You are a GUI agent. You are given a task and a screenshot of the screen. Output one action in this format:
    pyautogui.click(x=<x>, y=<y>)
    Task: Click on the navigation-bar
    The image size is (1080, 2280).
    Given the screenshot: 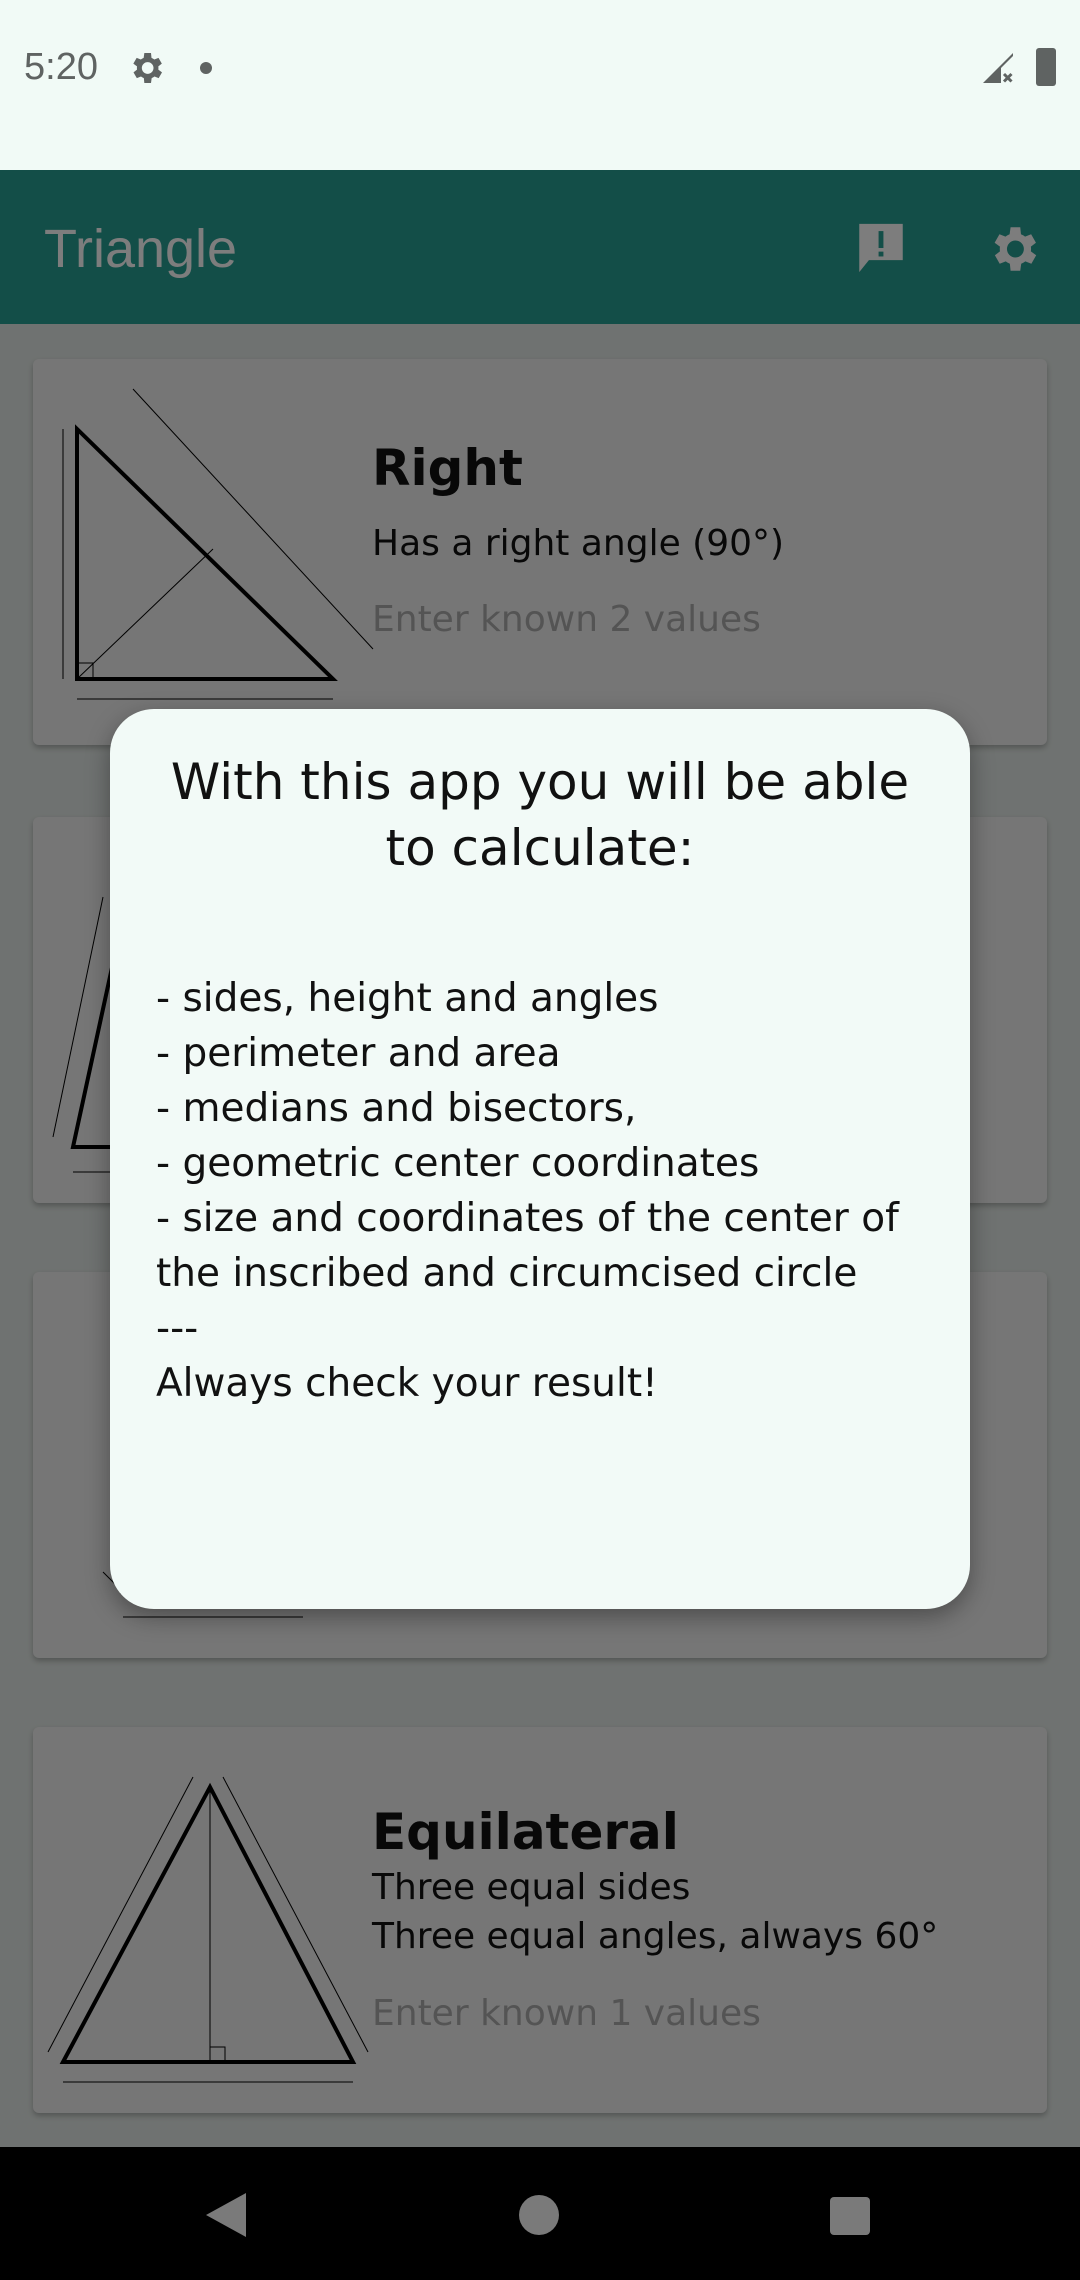 What is the action you would take?
    pyautogui.click(x=540, y=2213)
    